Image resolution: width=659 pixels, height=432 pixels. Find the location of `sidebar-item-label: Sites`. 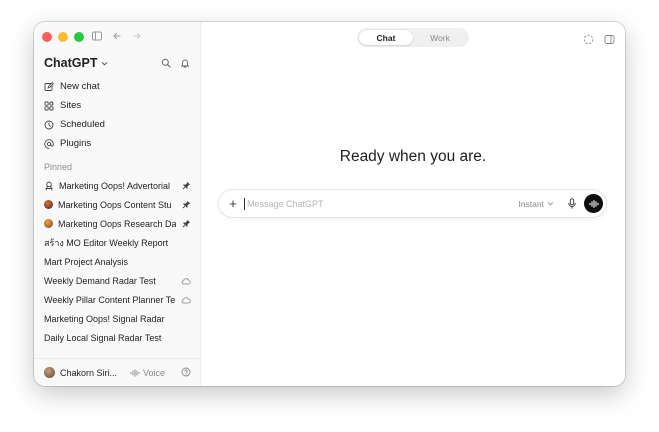

sidebar-item-label: Sites is located at coordinates (71, 105).